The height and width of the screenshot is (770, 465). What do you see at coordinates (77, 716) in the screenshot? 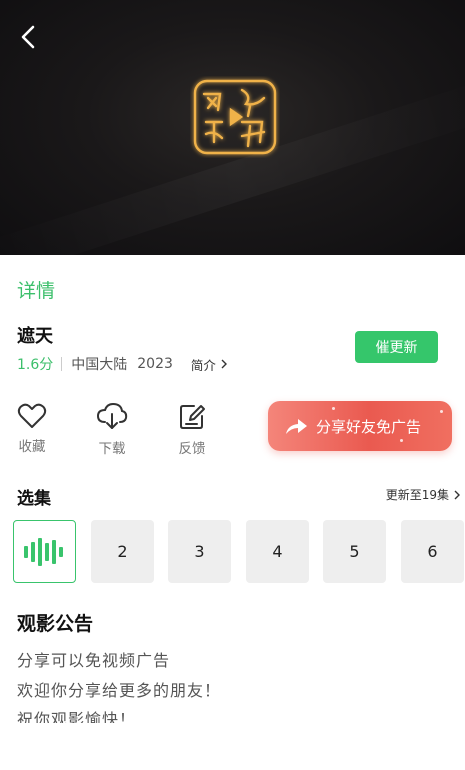
I see `notice-line: 祝你观影愉快！` at bounding box center [77, 716].